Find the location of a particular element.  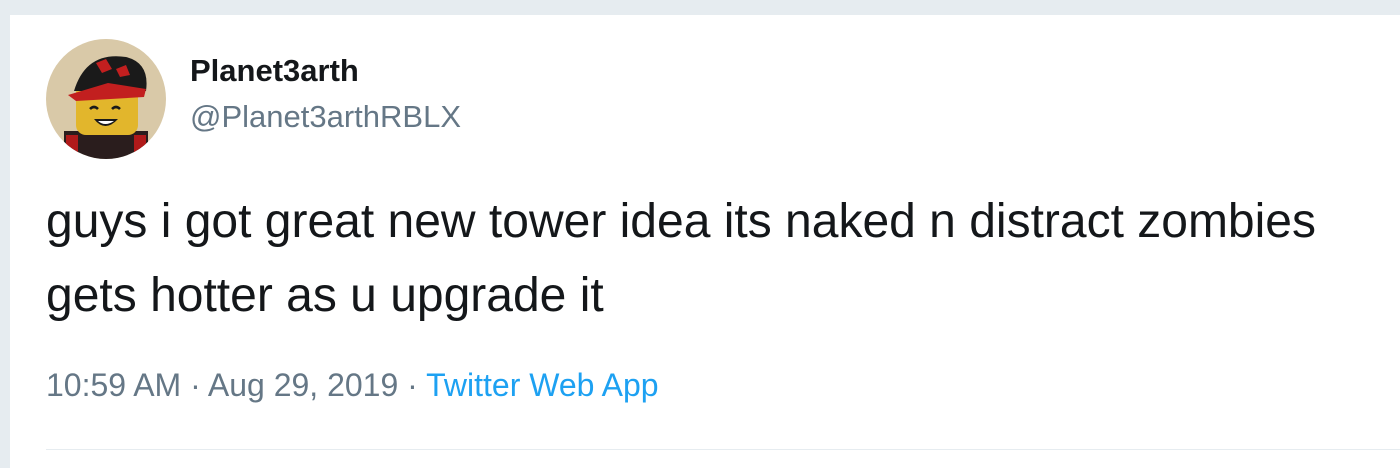

avatar is located at coordinates (106, 99).